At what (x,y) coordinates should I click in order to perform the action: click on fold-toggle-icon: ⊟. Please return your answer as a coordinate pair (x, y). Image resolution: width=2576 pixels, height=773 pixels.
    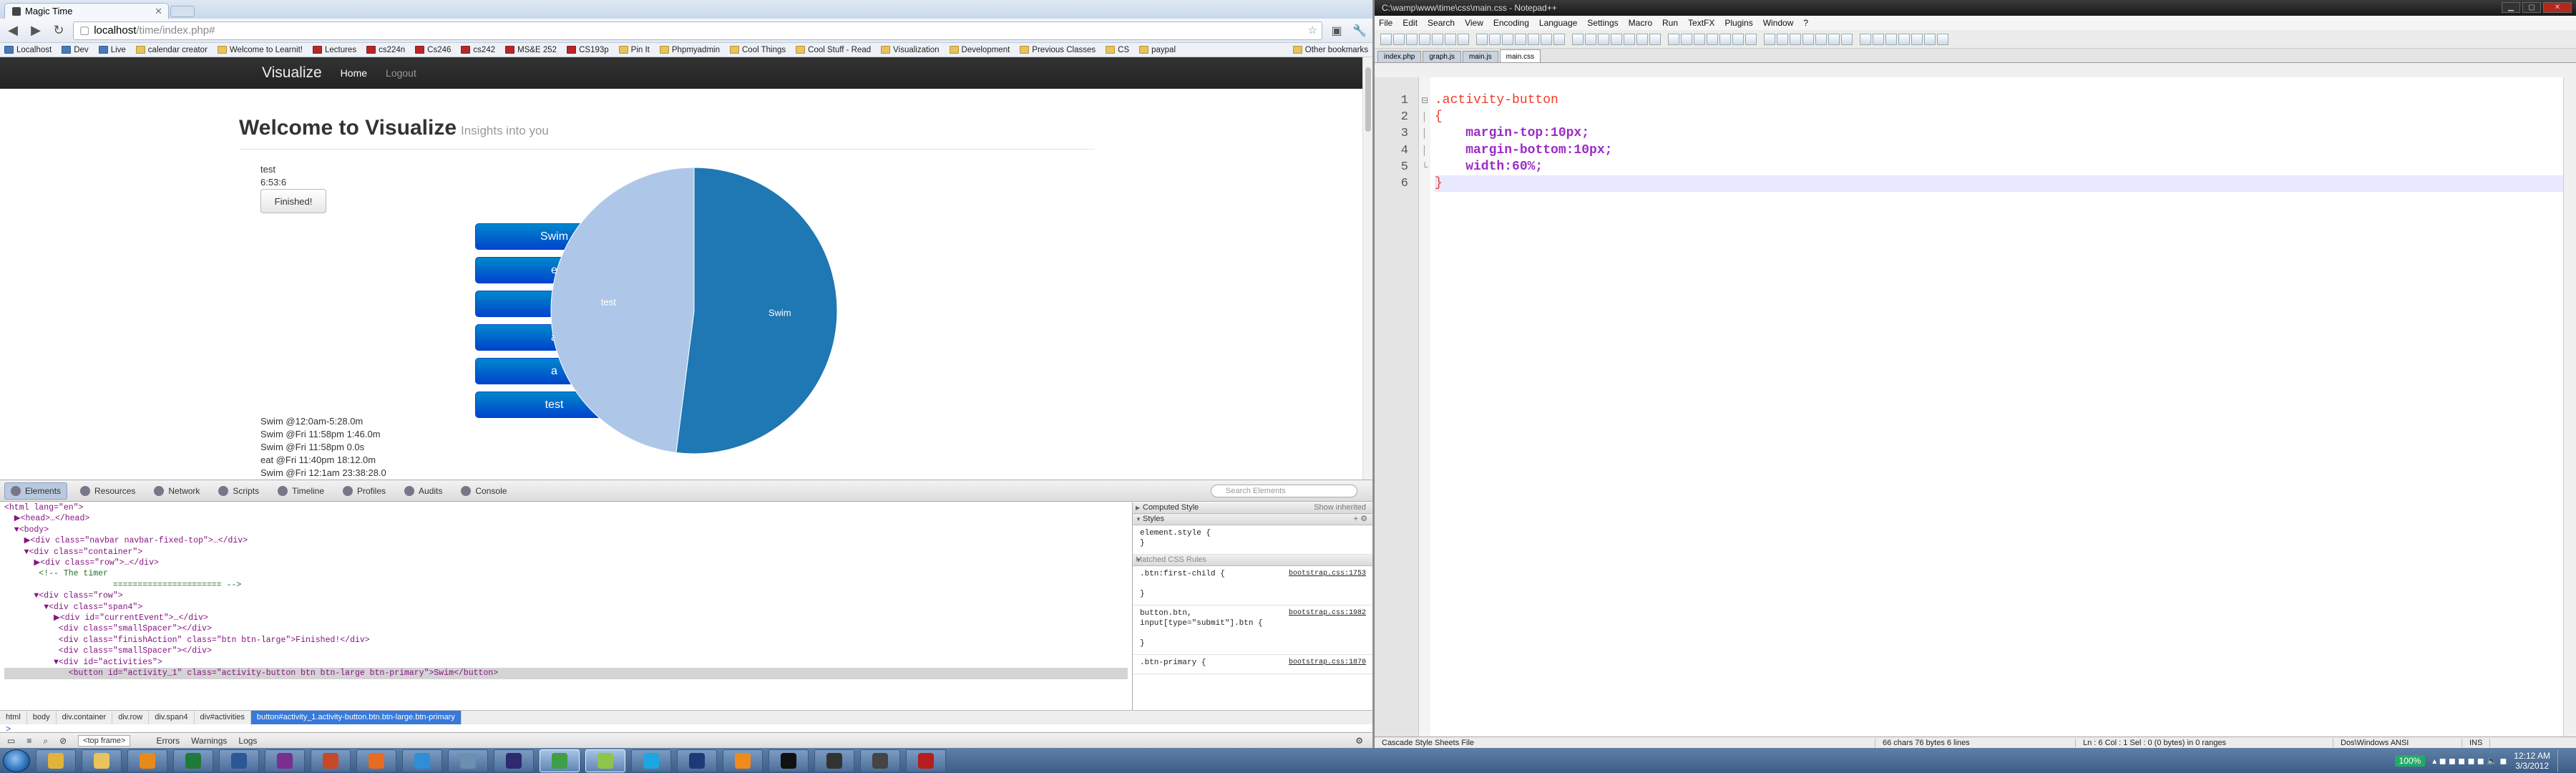
    Looking at the image, I should click on (1424, 101).